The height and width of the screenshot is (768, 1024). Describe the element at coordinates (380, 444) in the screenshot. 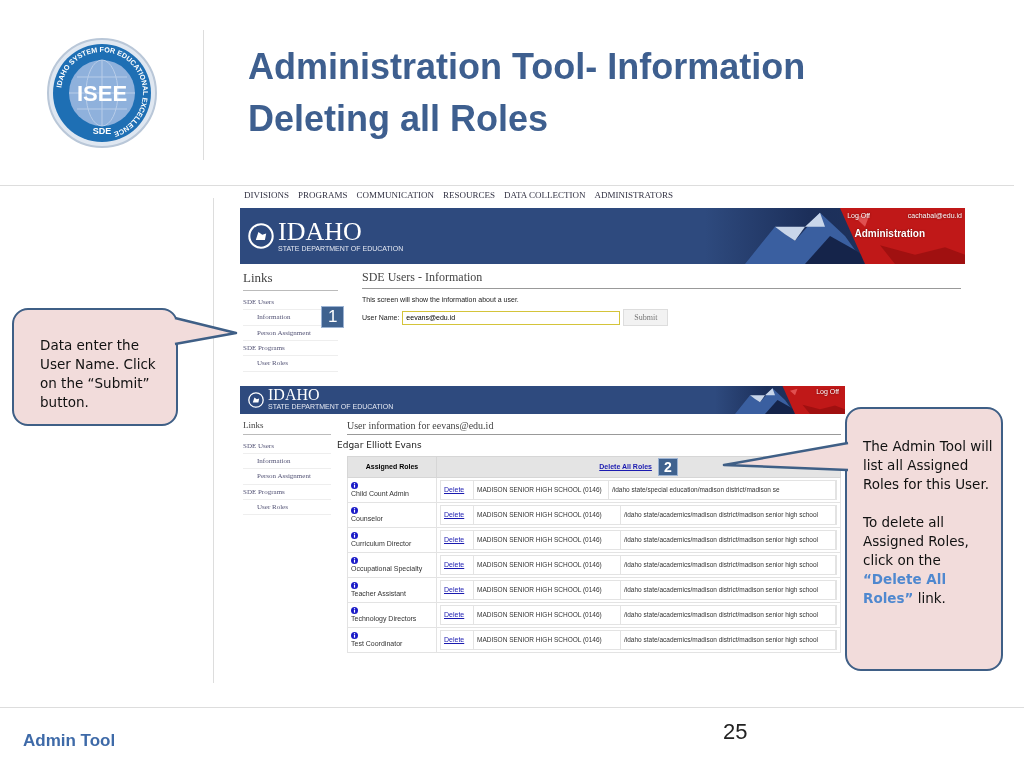

I see `person-name: Edgar Elliott Evans` at that location.